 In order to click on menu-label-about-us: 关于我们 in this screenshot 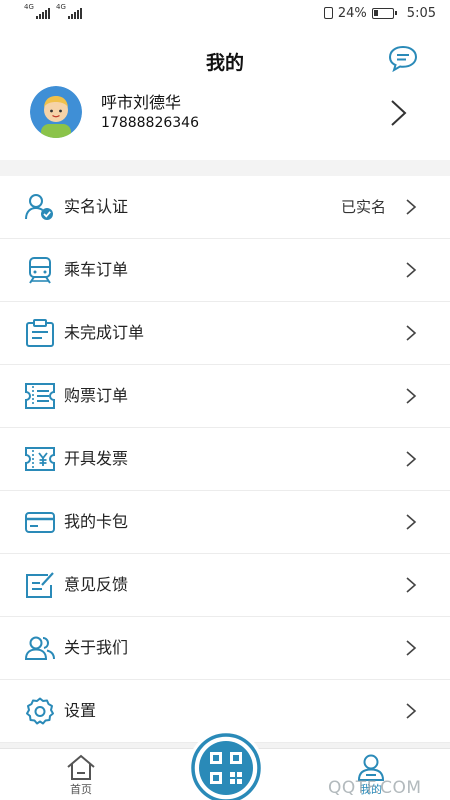, I will do `click(96, 647)`.